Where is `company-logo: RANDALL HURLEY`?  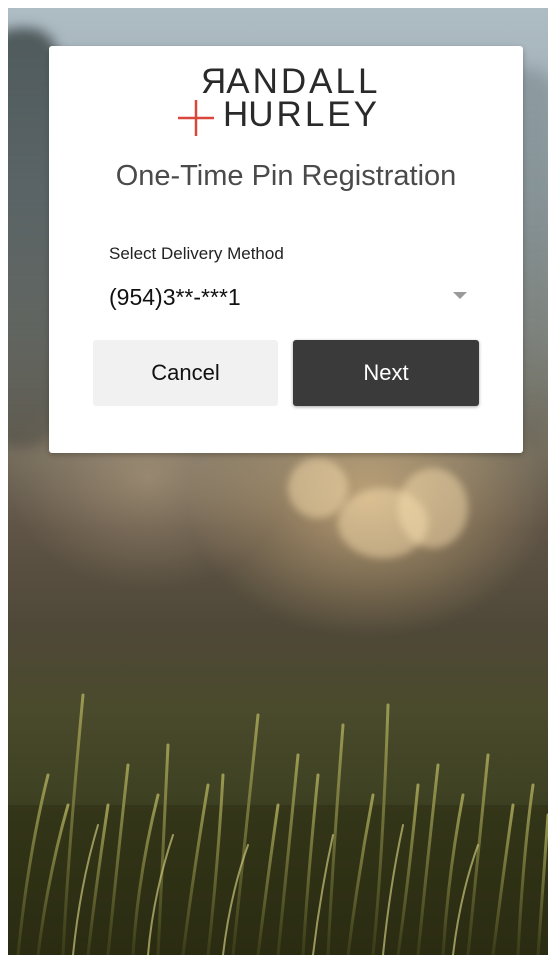
company-logo: RANDALL HURLEY is located at coordinates (286, 99).